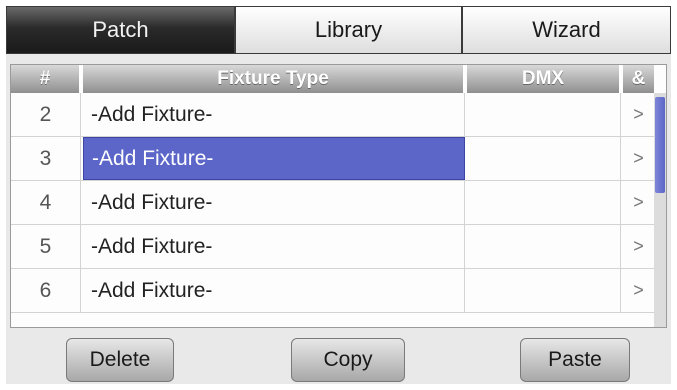 This screenshot has height=390, width=677. I want to click on column-header-fixture-type: Fixture Type, so click(274, 79).